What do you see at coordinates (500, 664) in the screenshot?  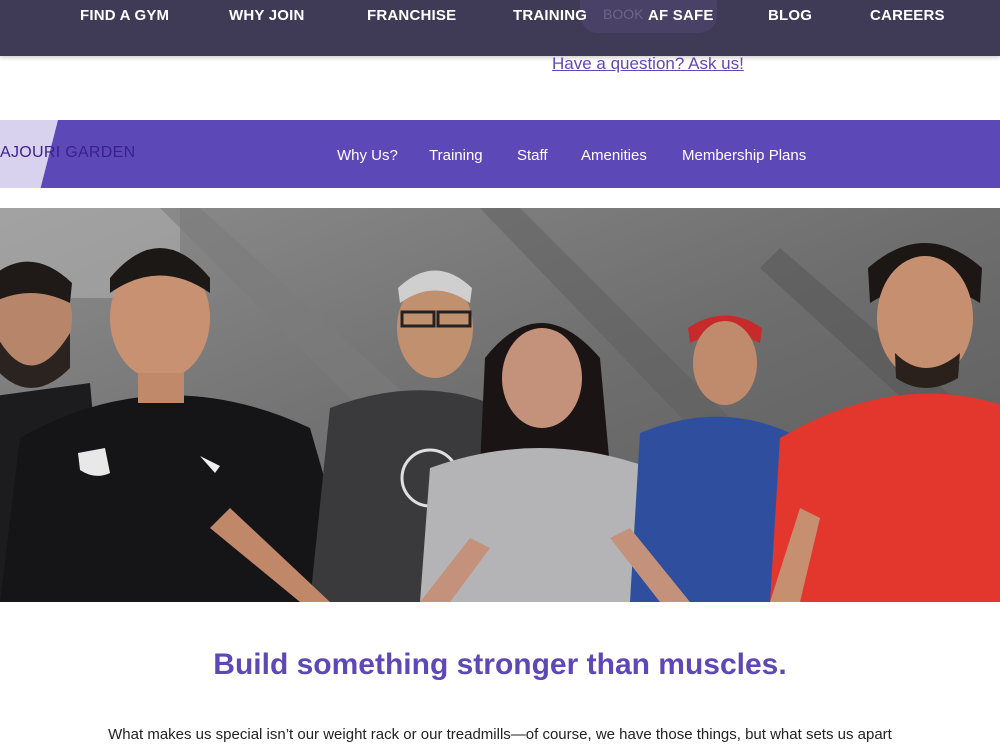 I see `page-headline: Build something stronger than muscles.` at bounding box center [500, 664].